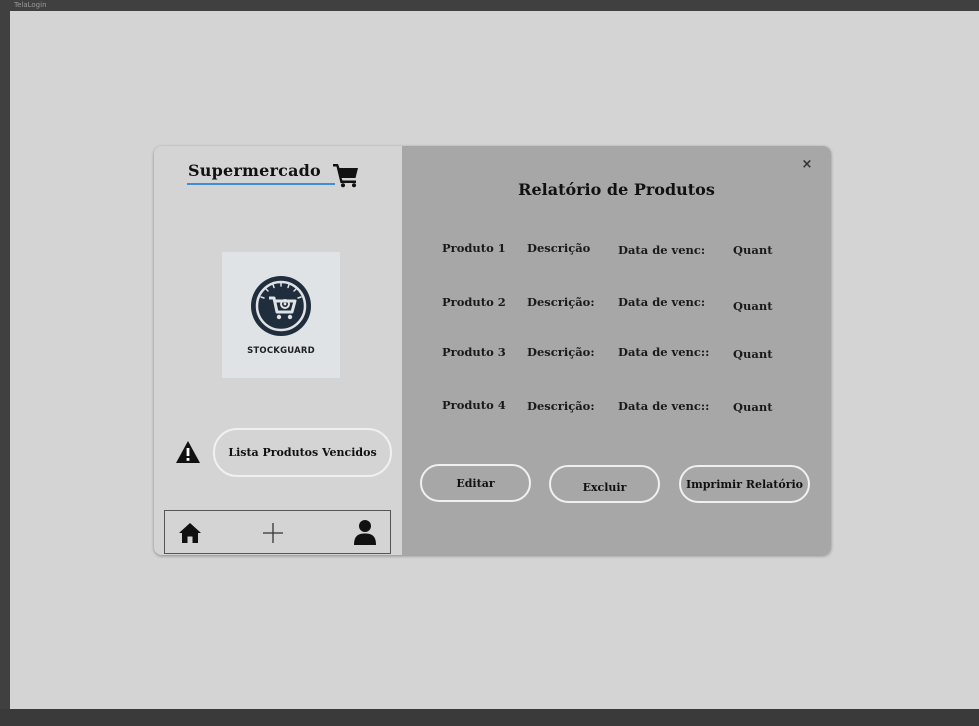 The width and height of the screenshot is (979, 726). I want to click on home-icon, so click(190, 533).